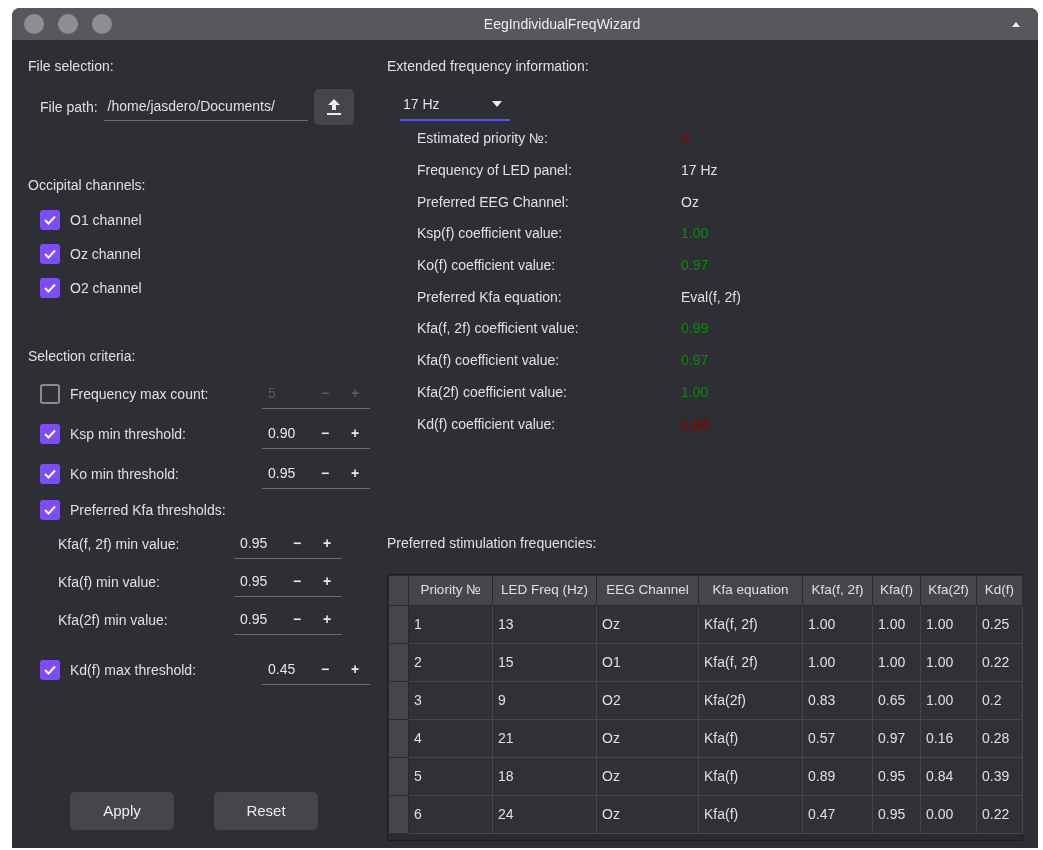 The image size is (1043, 850). Describe the element at coordinates (544, 590) in the screenshot. I see `column-header: LED Freq (Hz)` at that location.